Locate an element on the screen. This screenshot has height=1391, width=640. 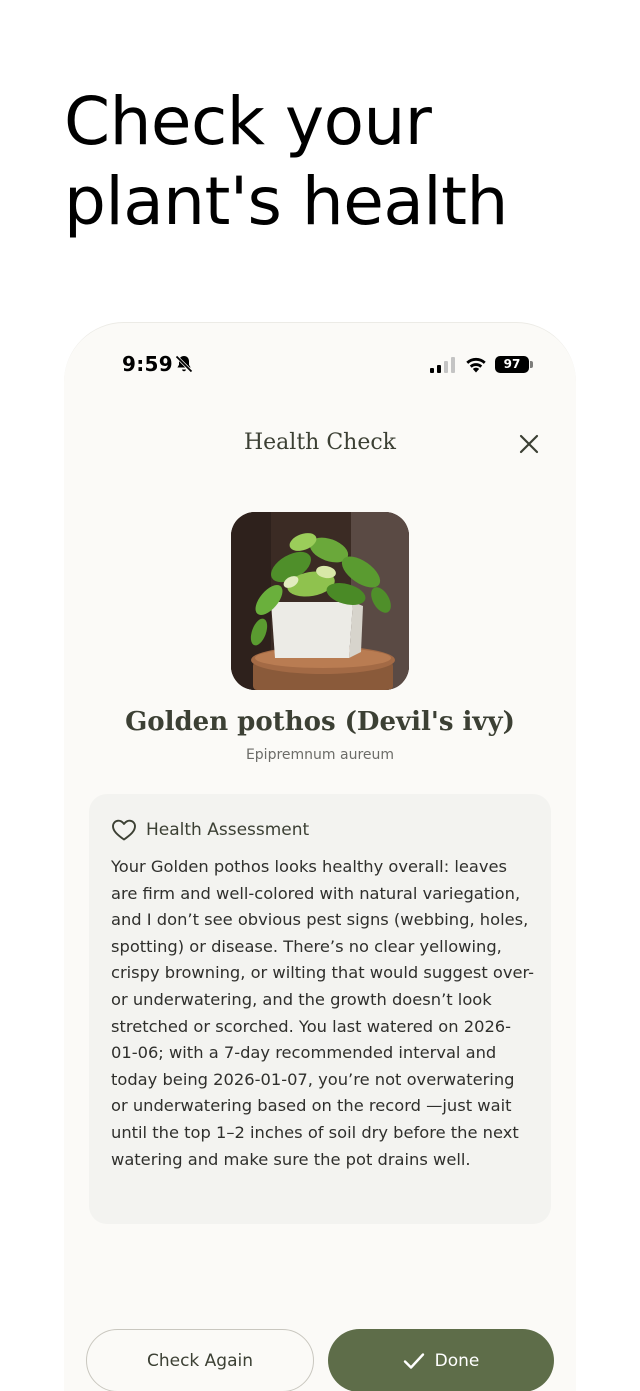
bell-slash-icon is located at coordinates (184, 364).